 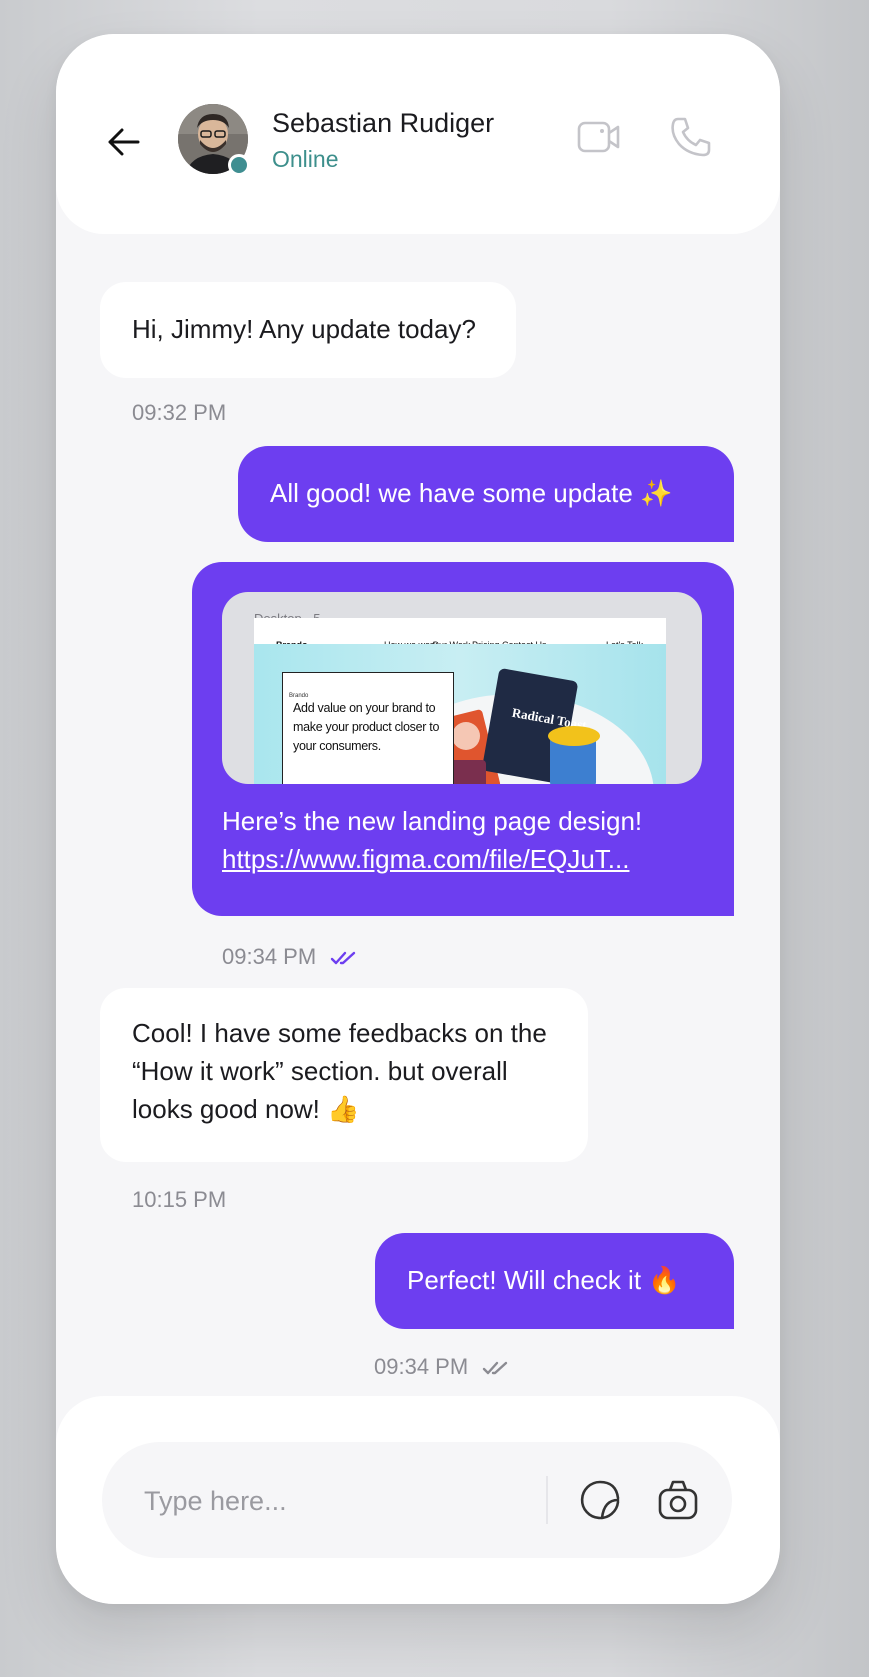 I want to click on message-time: 10:15 PM, so click(x=179, y=1199).